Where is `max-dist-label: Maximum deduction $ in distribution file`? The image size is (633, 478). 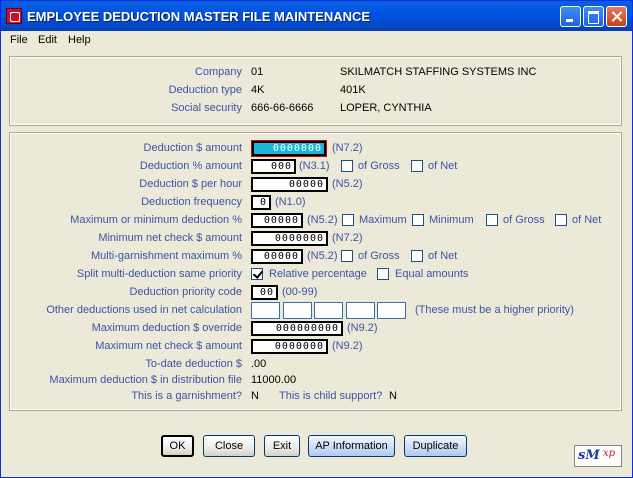 max-dist-label: Maximum deduction $ in distribution file is located at coordinates (145, 380).